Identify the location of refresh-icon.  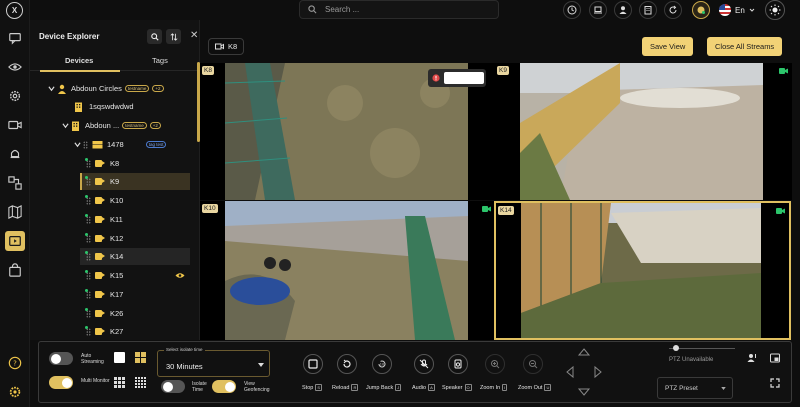
(673, 10).